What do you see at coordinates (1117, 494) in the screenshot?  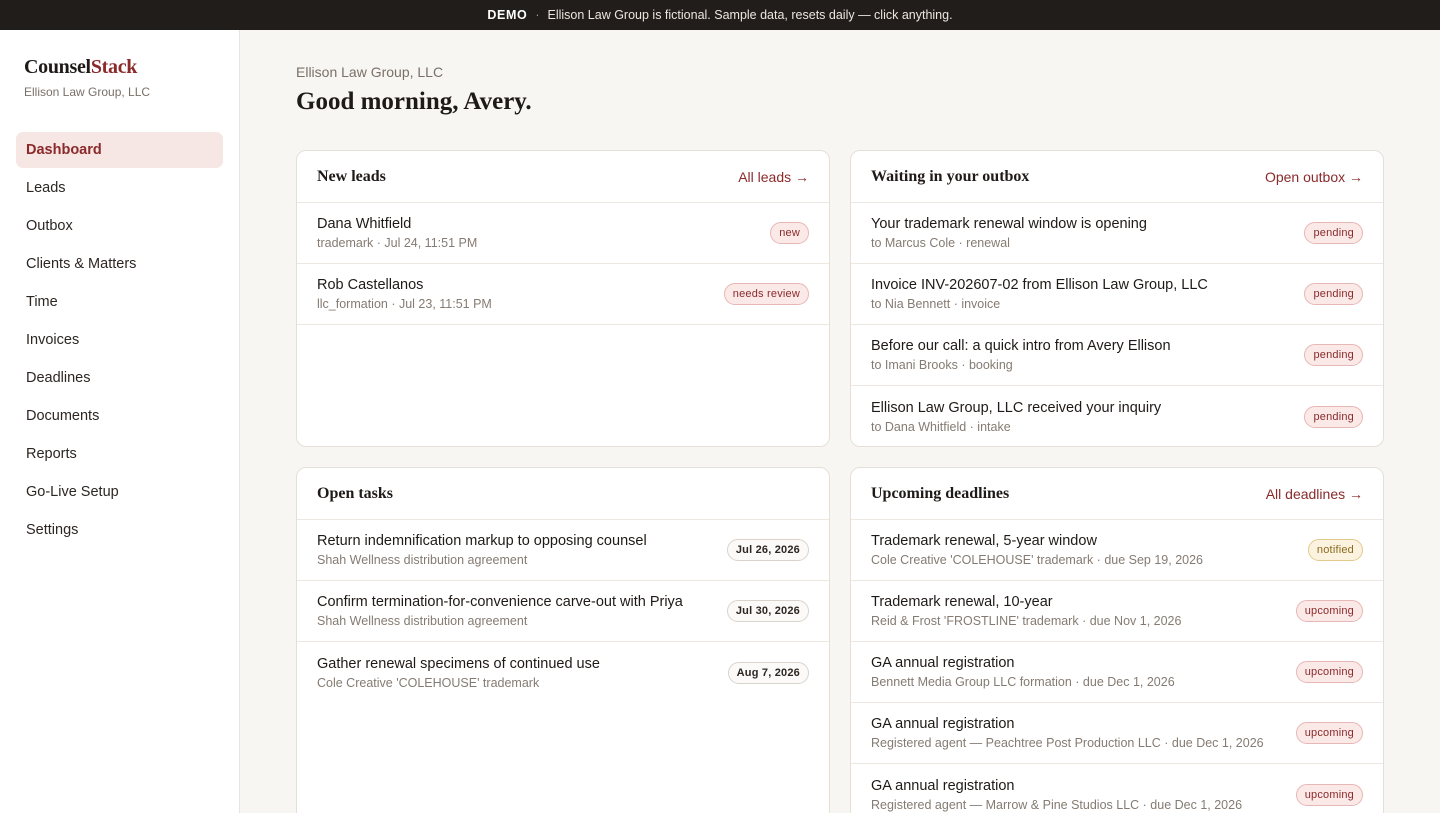 I see `card-header: Upcoming deadlines All deadlines →` at bounding box center [1117, 494].